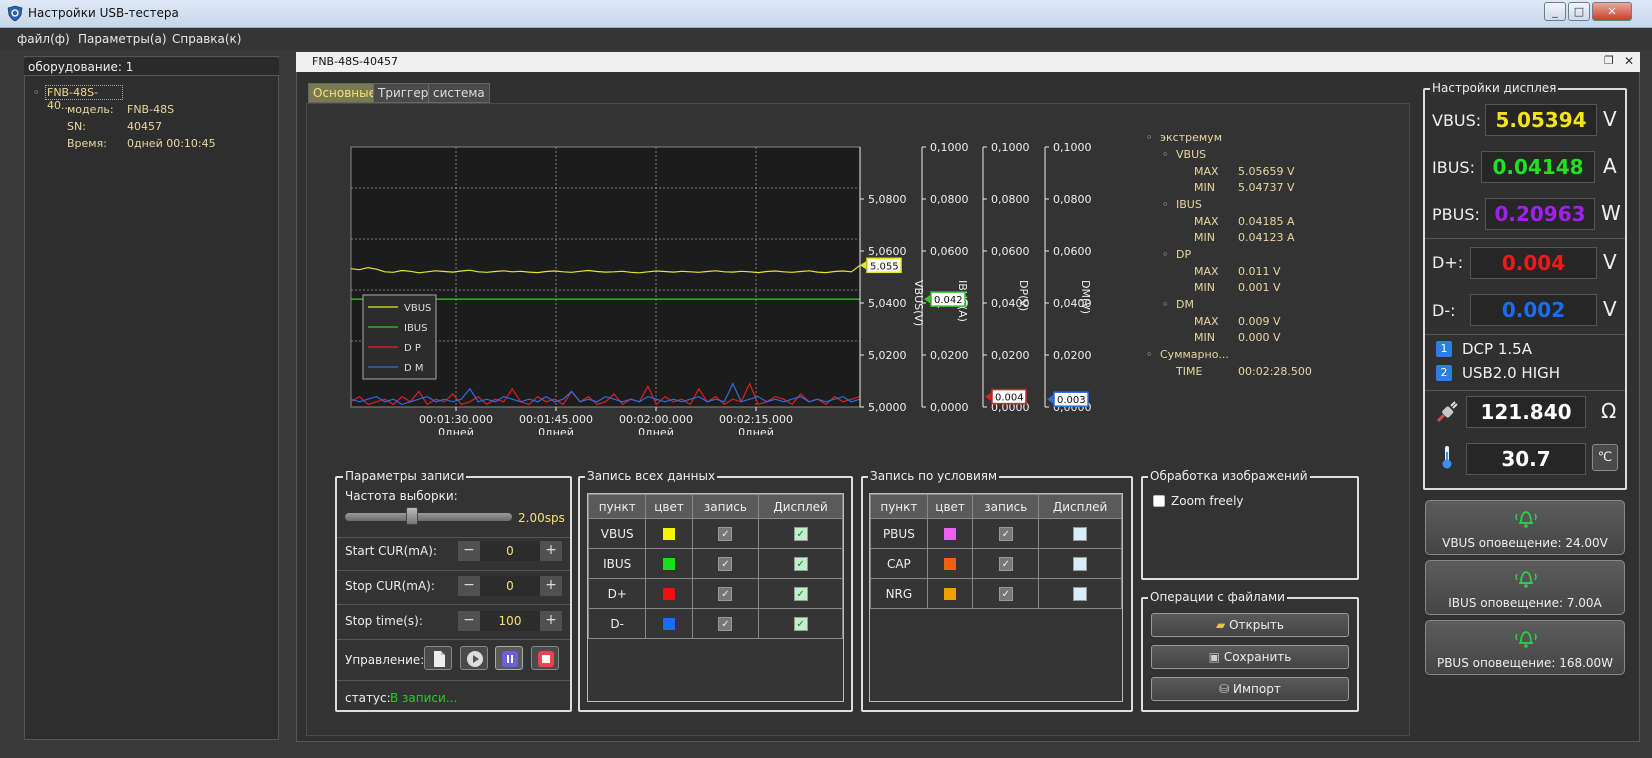 This screenshot has width=1652, height=758. I want to click on cond-data-title: Запись по условиям, so click(934, 476).